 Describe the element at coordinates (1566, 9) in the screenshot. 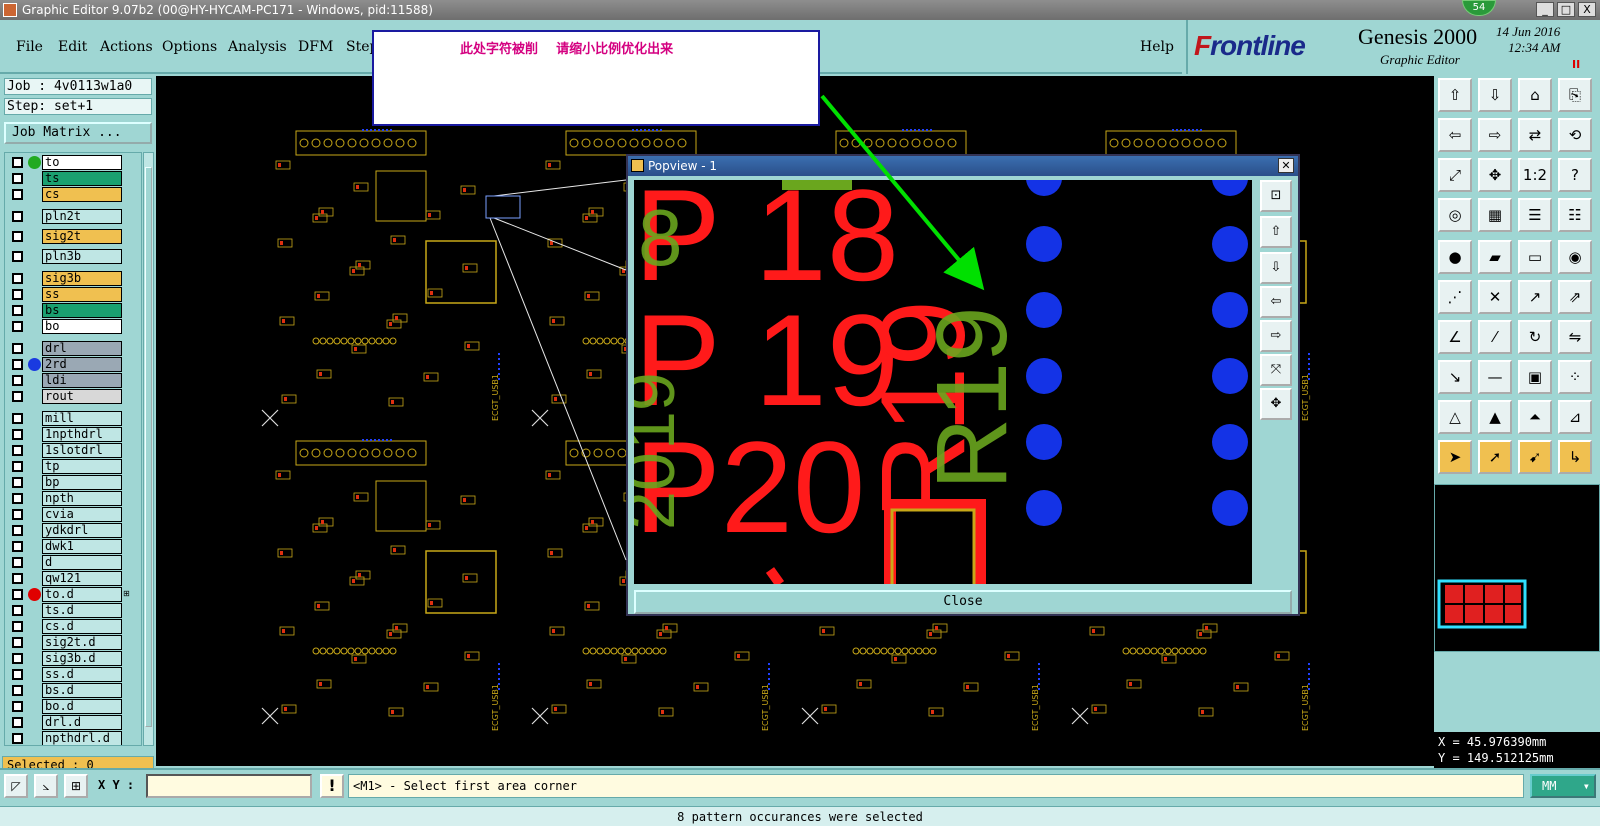

I see `maximize-button: □` at that location.